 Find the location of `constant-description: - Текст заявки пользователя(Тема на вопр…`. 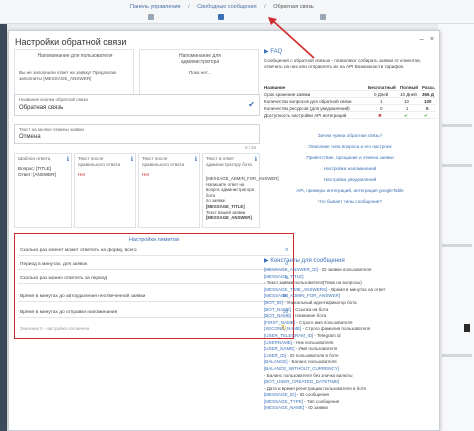

constant-description: - Текст заявки пользователя(Тема на вопр… is located at coordinates (313, 283).